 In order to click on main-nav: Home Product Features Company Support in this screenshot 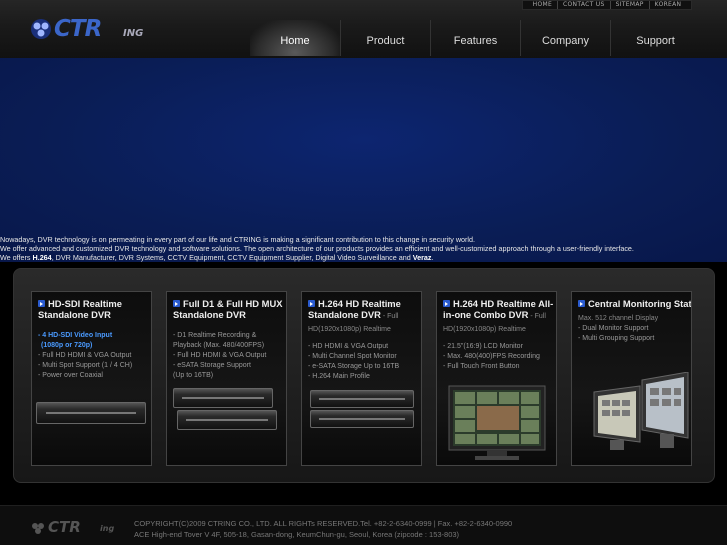, I will do `click(475, 38)`.